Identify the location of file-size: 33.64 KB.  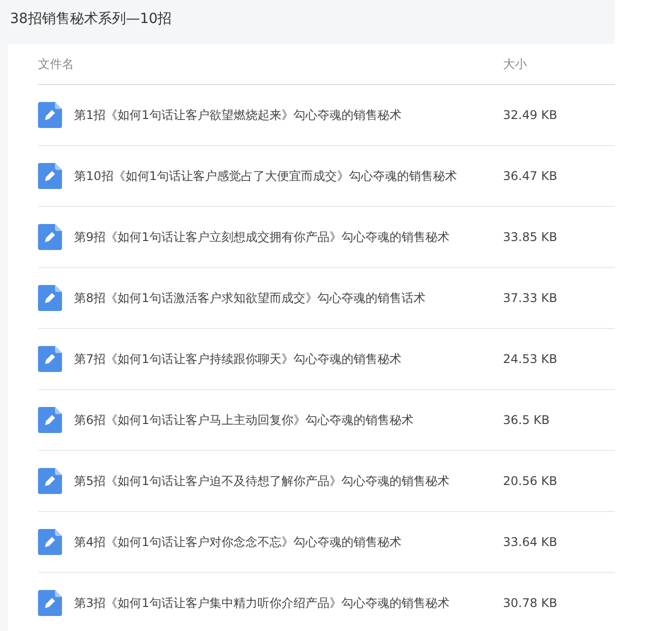
(530, 542).